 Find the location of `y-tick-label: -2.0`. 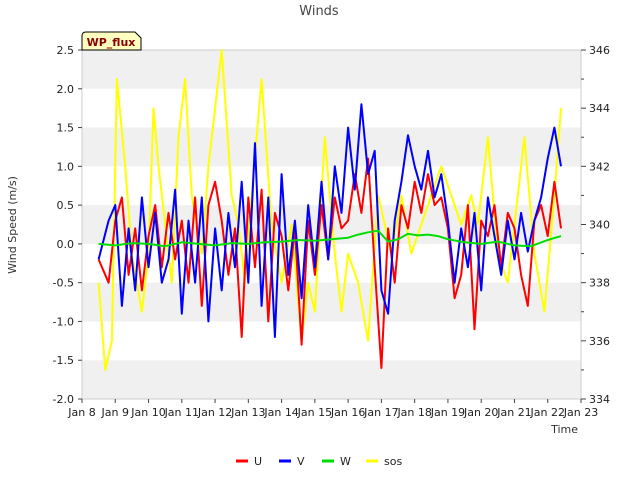

y-tick-label: -2.0 is located at coordinates (63, 399).